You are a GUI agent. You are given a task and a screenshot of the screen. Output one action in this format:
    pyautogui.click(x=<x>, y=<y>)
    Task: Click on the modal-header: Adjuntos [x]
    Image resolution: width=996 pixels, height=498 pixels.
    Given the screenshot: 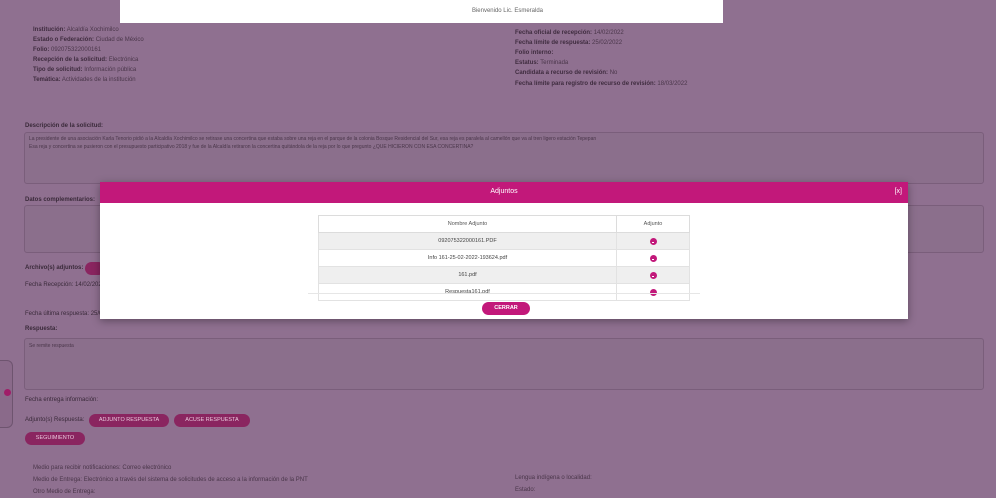 What is the action you would take?
    pyautogui.click(x=504, y=192)
    